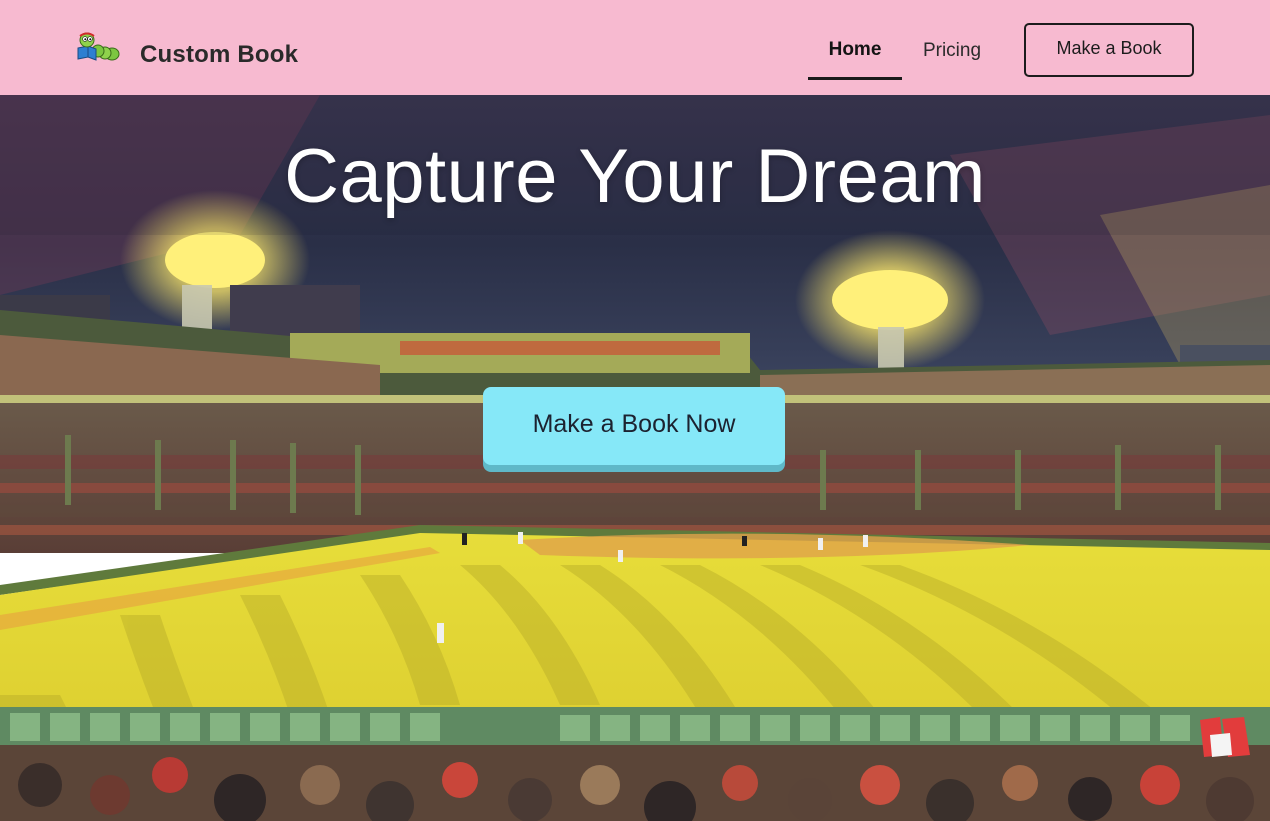 The image size is (1270, 821). What do you see at coordinates (219, 54) in the screenshot?
I see `brand-name: Custom Book` at bounding box center [219, 54].